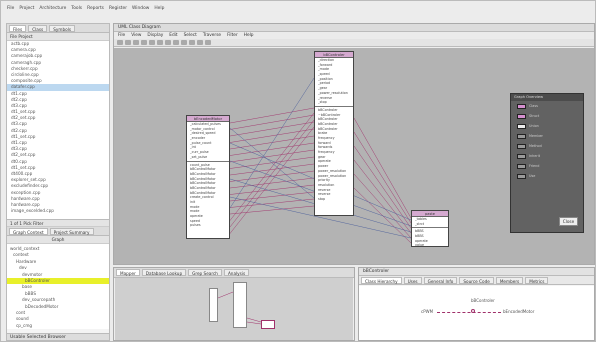 The height and width of the screenshot is (342, 596). I want to click on class-method: pulses, so click(195, 225).